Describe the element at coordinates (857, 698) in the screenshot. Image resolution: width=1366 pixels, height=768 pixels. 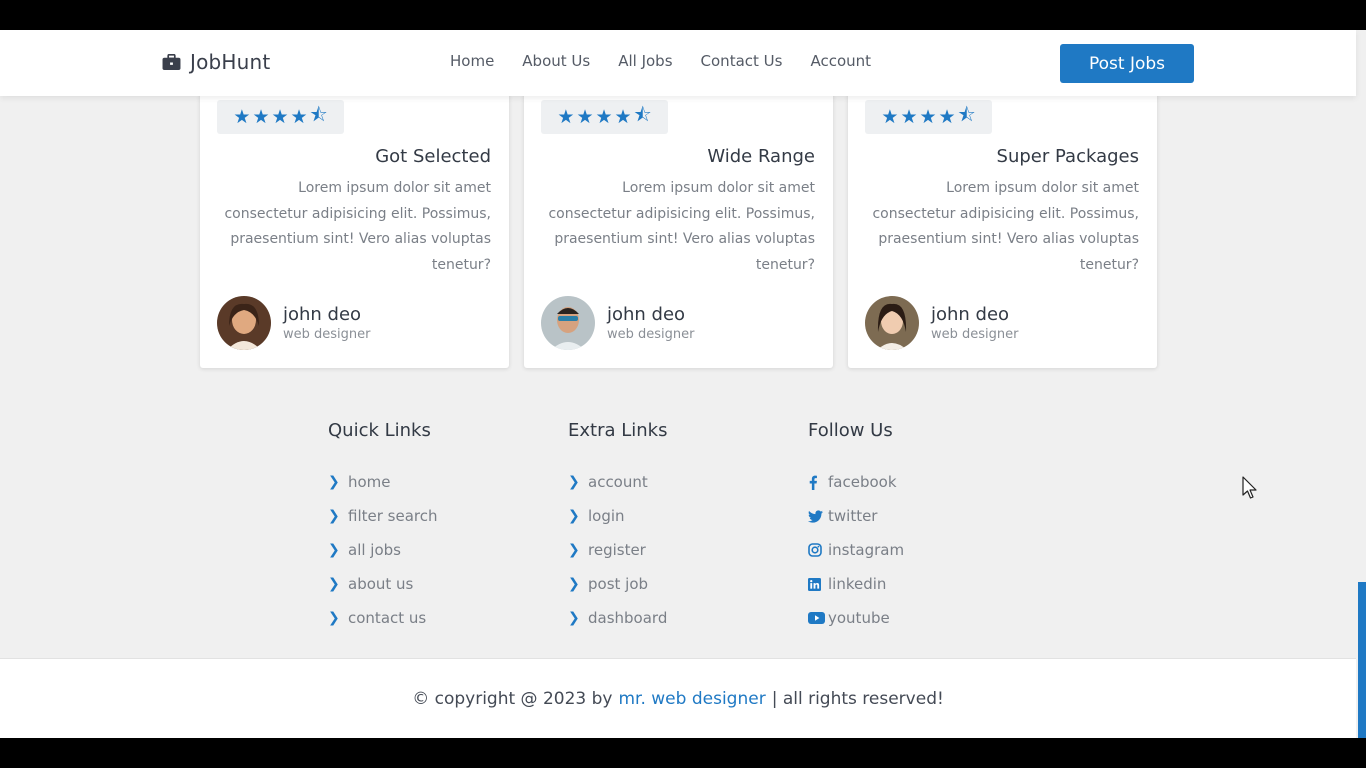
I see `copyright-suffix: | all rights reserved!` at that location.